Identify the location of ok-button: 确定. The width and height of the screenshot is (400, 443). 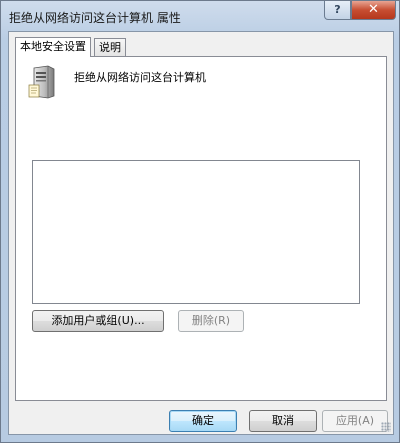
(203, 421).